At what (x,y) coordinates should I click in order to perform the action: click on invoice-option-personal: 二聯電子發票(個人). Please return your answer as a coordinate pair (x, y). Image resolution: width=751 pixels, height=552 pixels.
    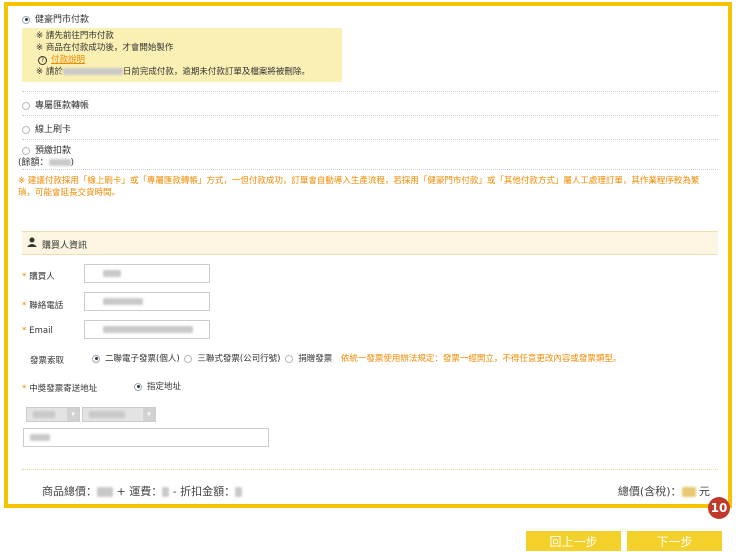
    Looking at the image, I should click on (142, 359).